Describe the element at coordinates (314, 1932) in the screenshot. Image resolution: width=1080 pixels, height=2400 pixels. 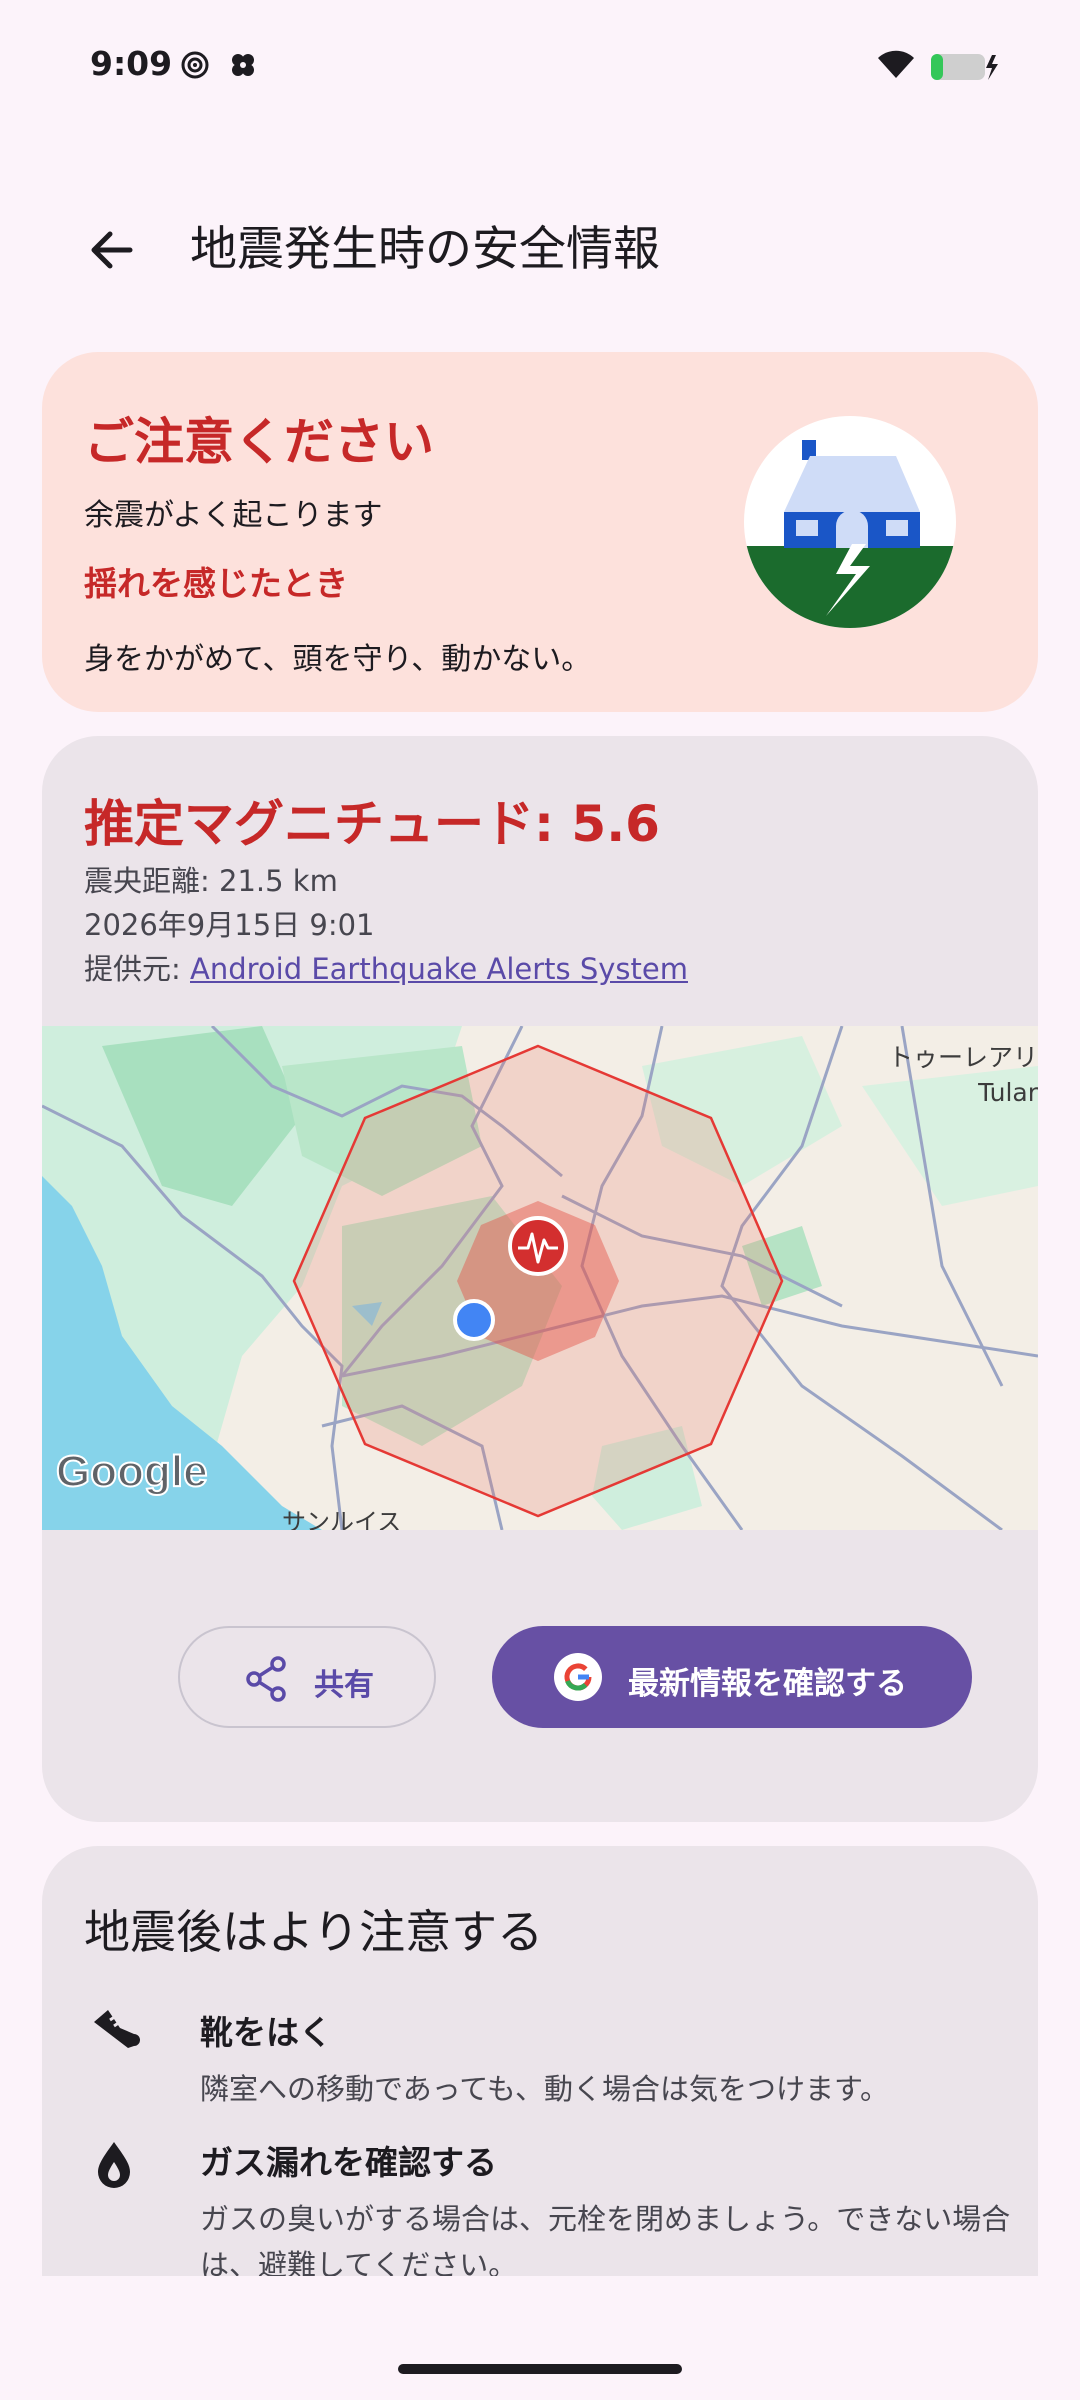
I see `after-heading: 地震後はより注意する` at that location.